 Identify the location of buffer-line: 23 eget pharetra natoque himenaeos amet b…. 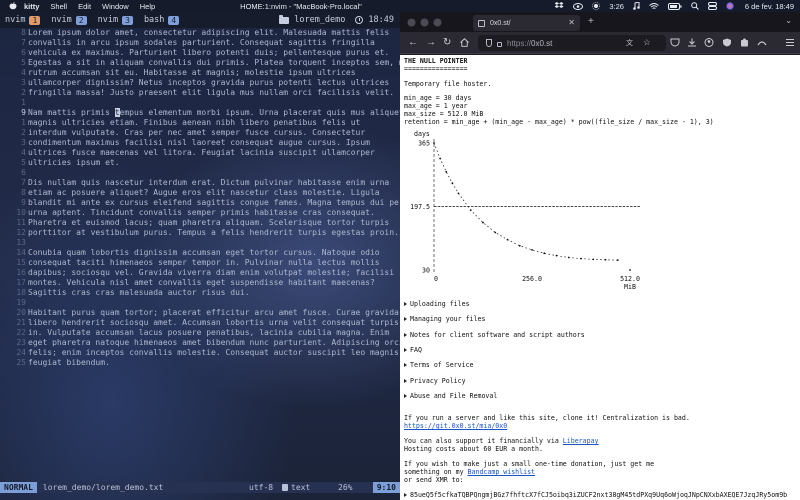
(200, 343).